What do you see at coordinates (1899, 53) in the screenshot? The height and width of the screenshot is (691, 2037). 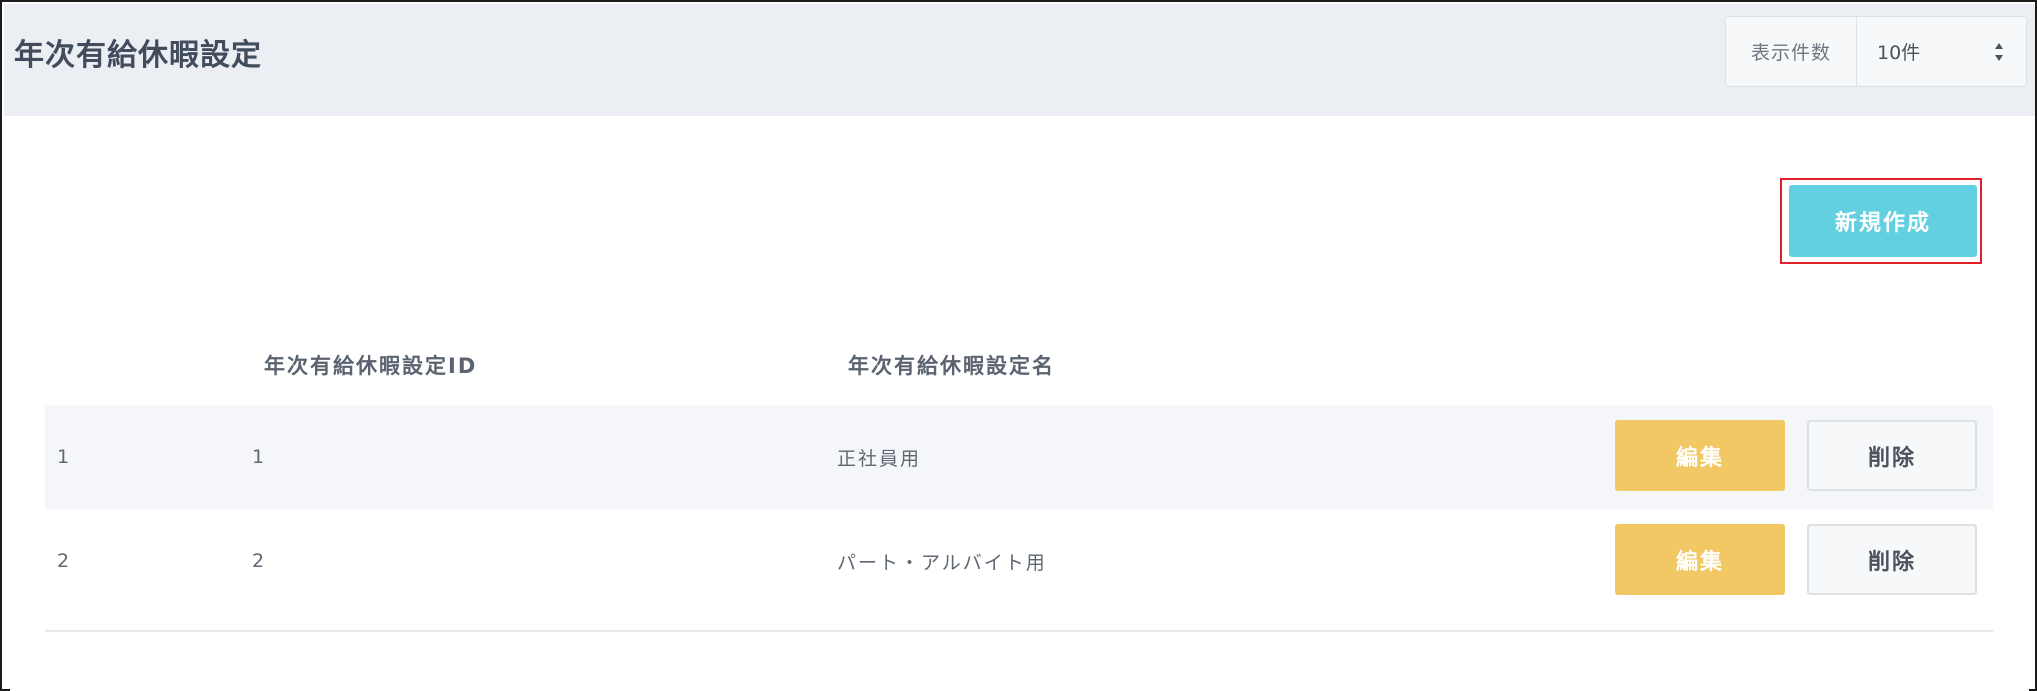 I see `per-page-value: 10件` at bounding box center [1899, 53].